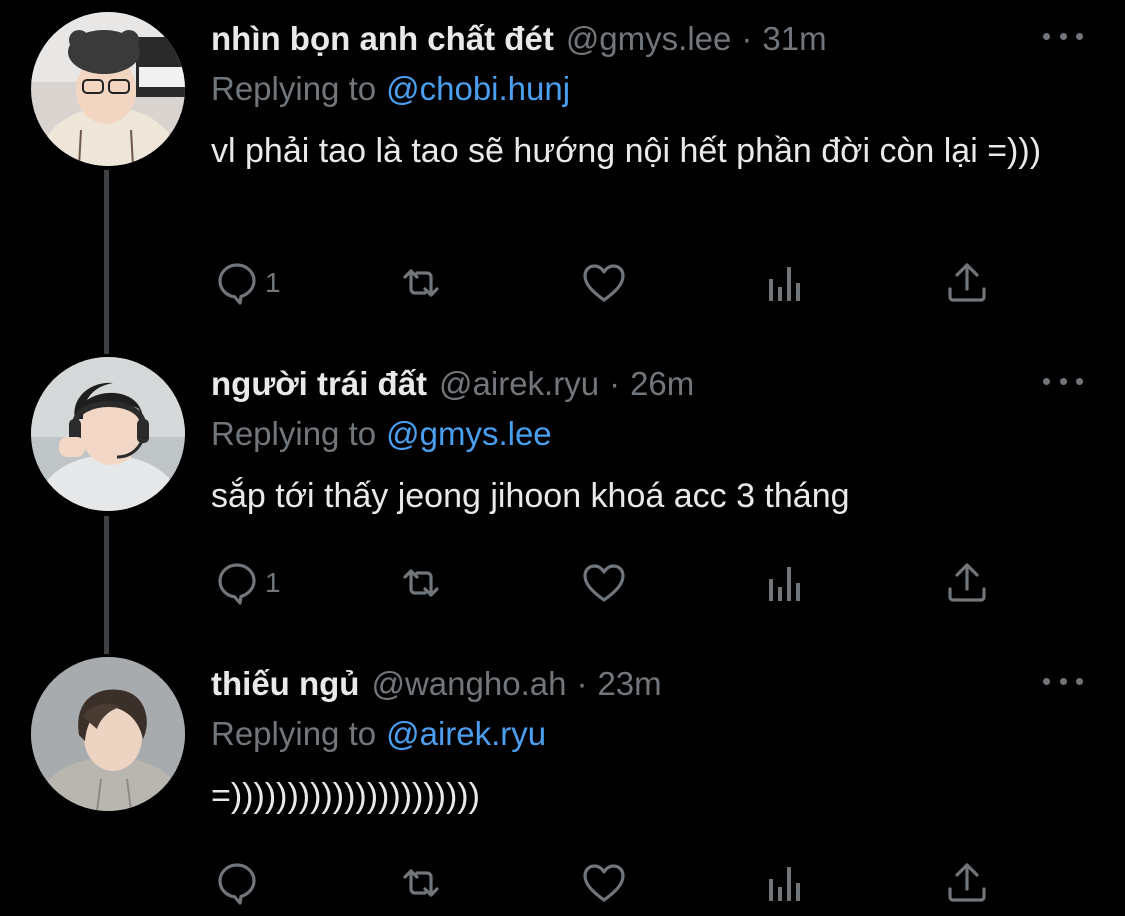 The image size is (1125, 916). What do you see at coordinates (285, 684) in the screenshot?
I see `display-name: thiếu ngủ` at bounding box center [285, 684].